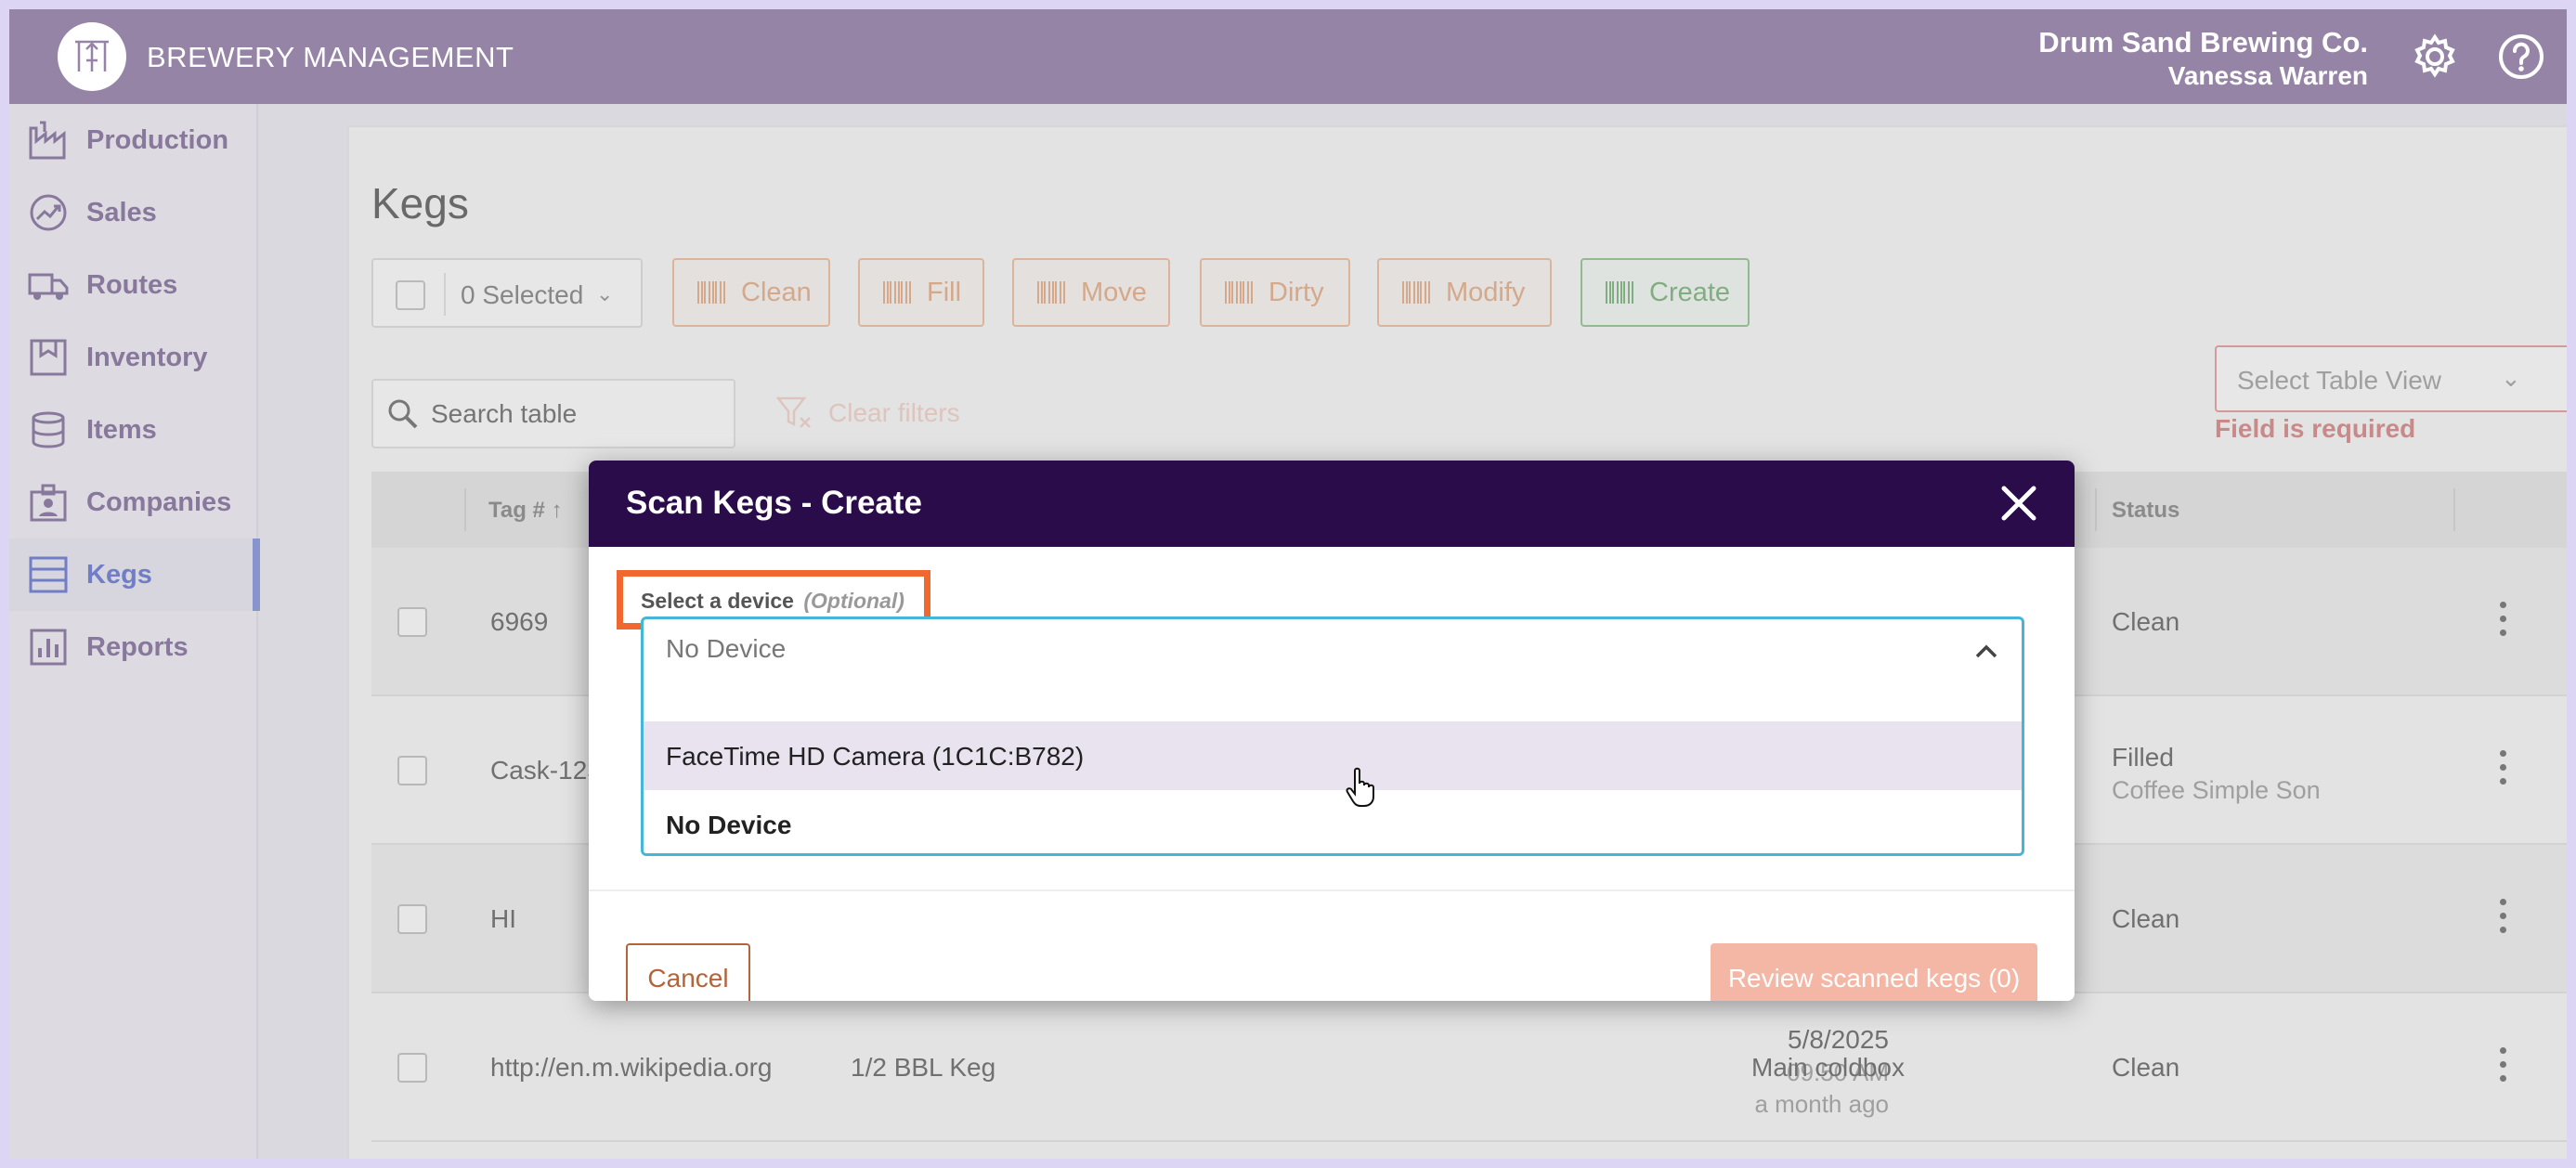  What do you see at coordinates (729, 825) in the screenshot?
I see `device-option-label: No Device` at bounding box center [729, 825].